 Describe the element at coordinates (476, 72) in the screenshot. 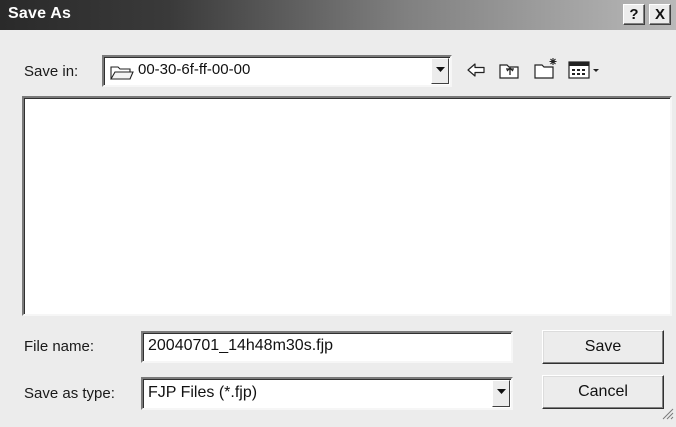

I see `back-arrow-icon` at that location.